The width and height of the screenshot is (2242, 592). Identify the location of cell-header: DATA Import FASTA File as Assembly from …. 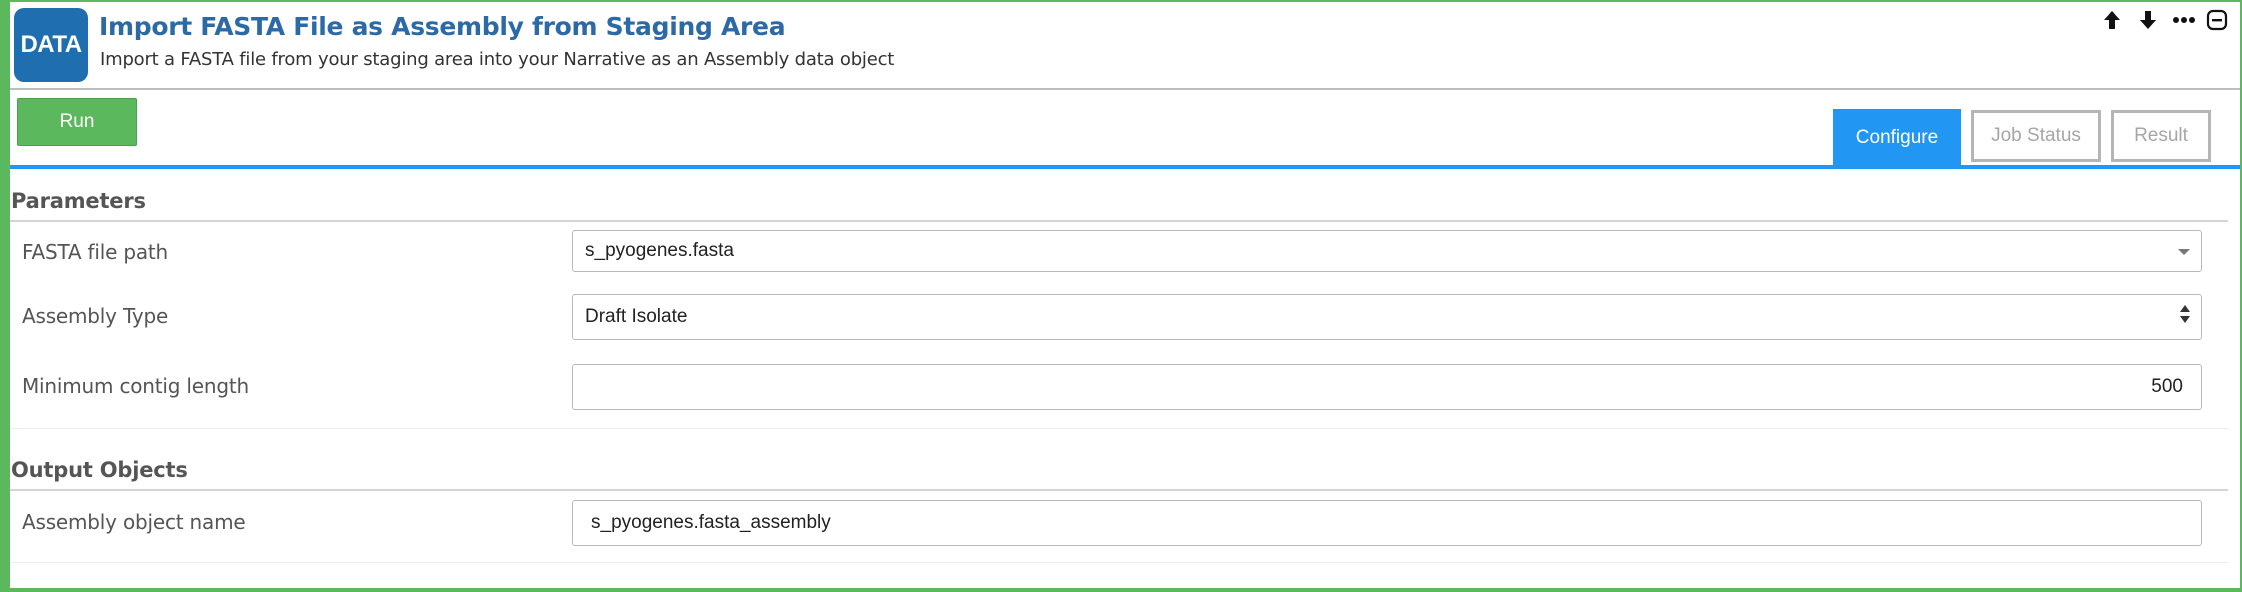
(1125, 45).